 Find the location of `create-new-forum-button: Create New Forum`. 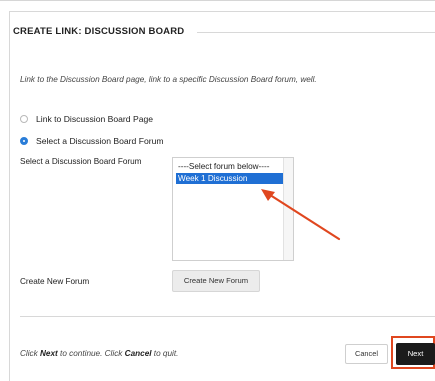

create-new-forum-button: Create New Forum is located at coordinates (216, 281).